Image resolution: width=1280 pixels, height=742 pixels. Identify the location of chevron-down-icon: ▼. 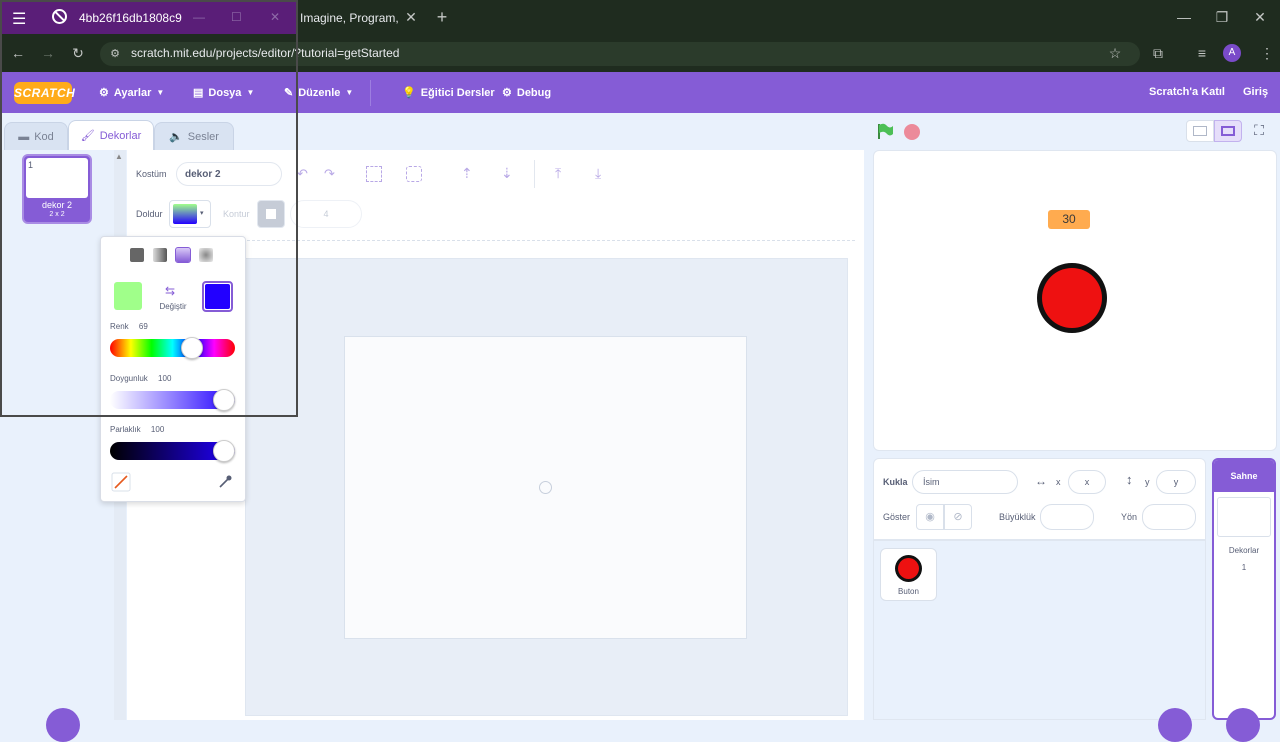
(349, 92).